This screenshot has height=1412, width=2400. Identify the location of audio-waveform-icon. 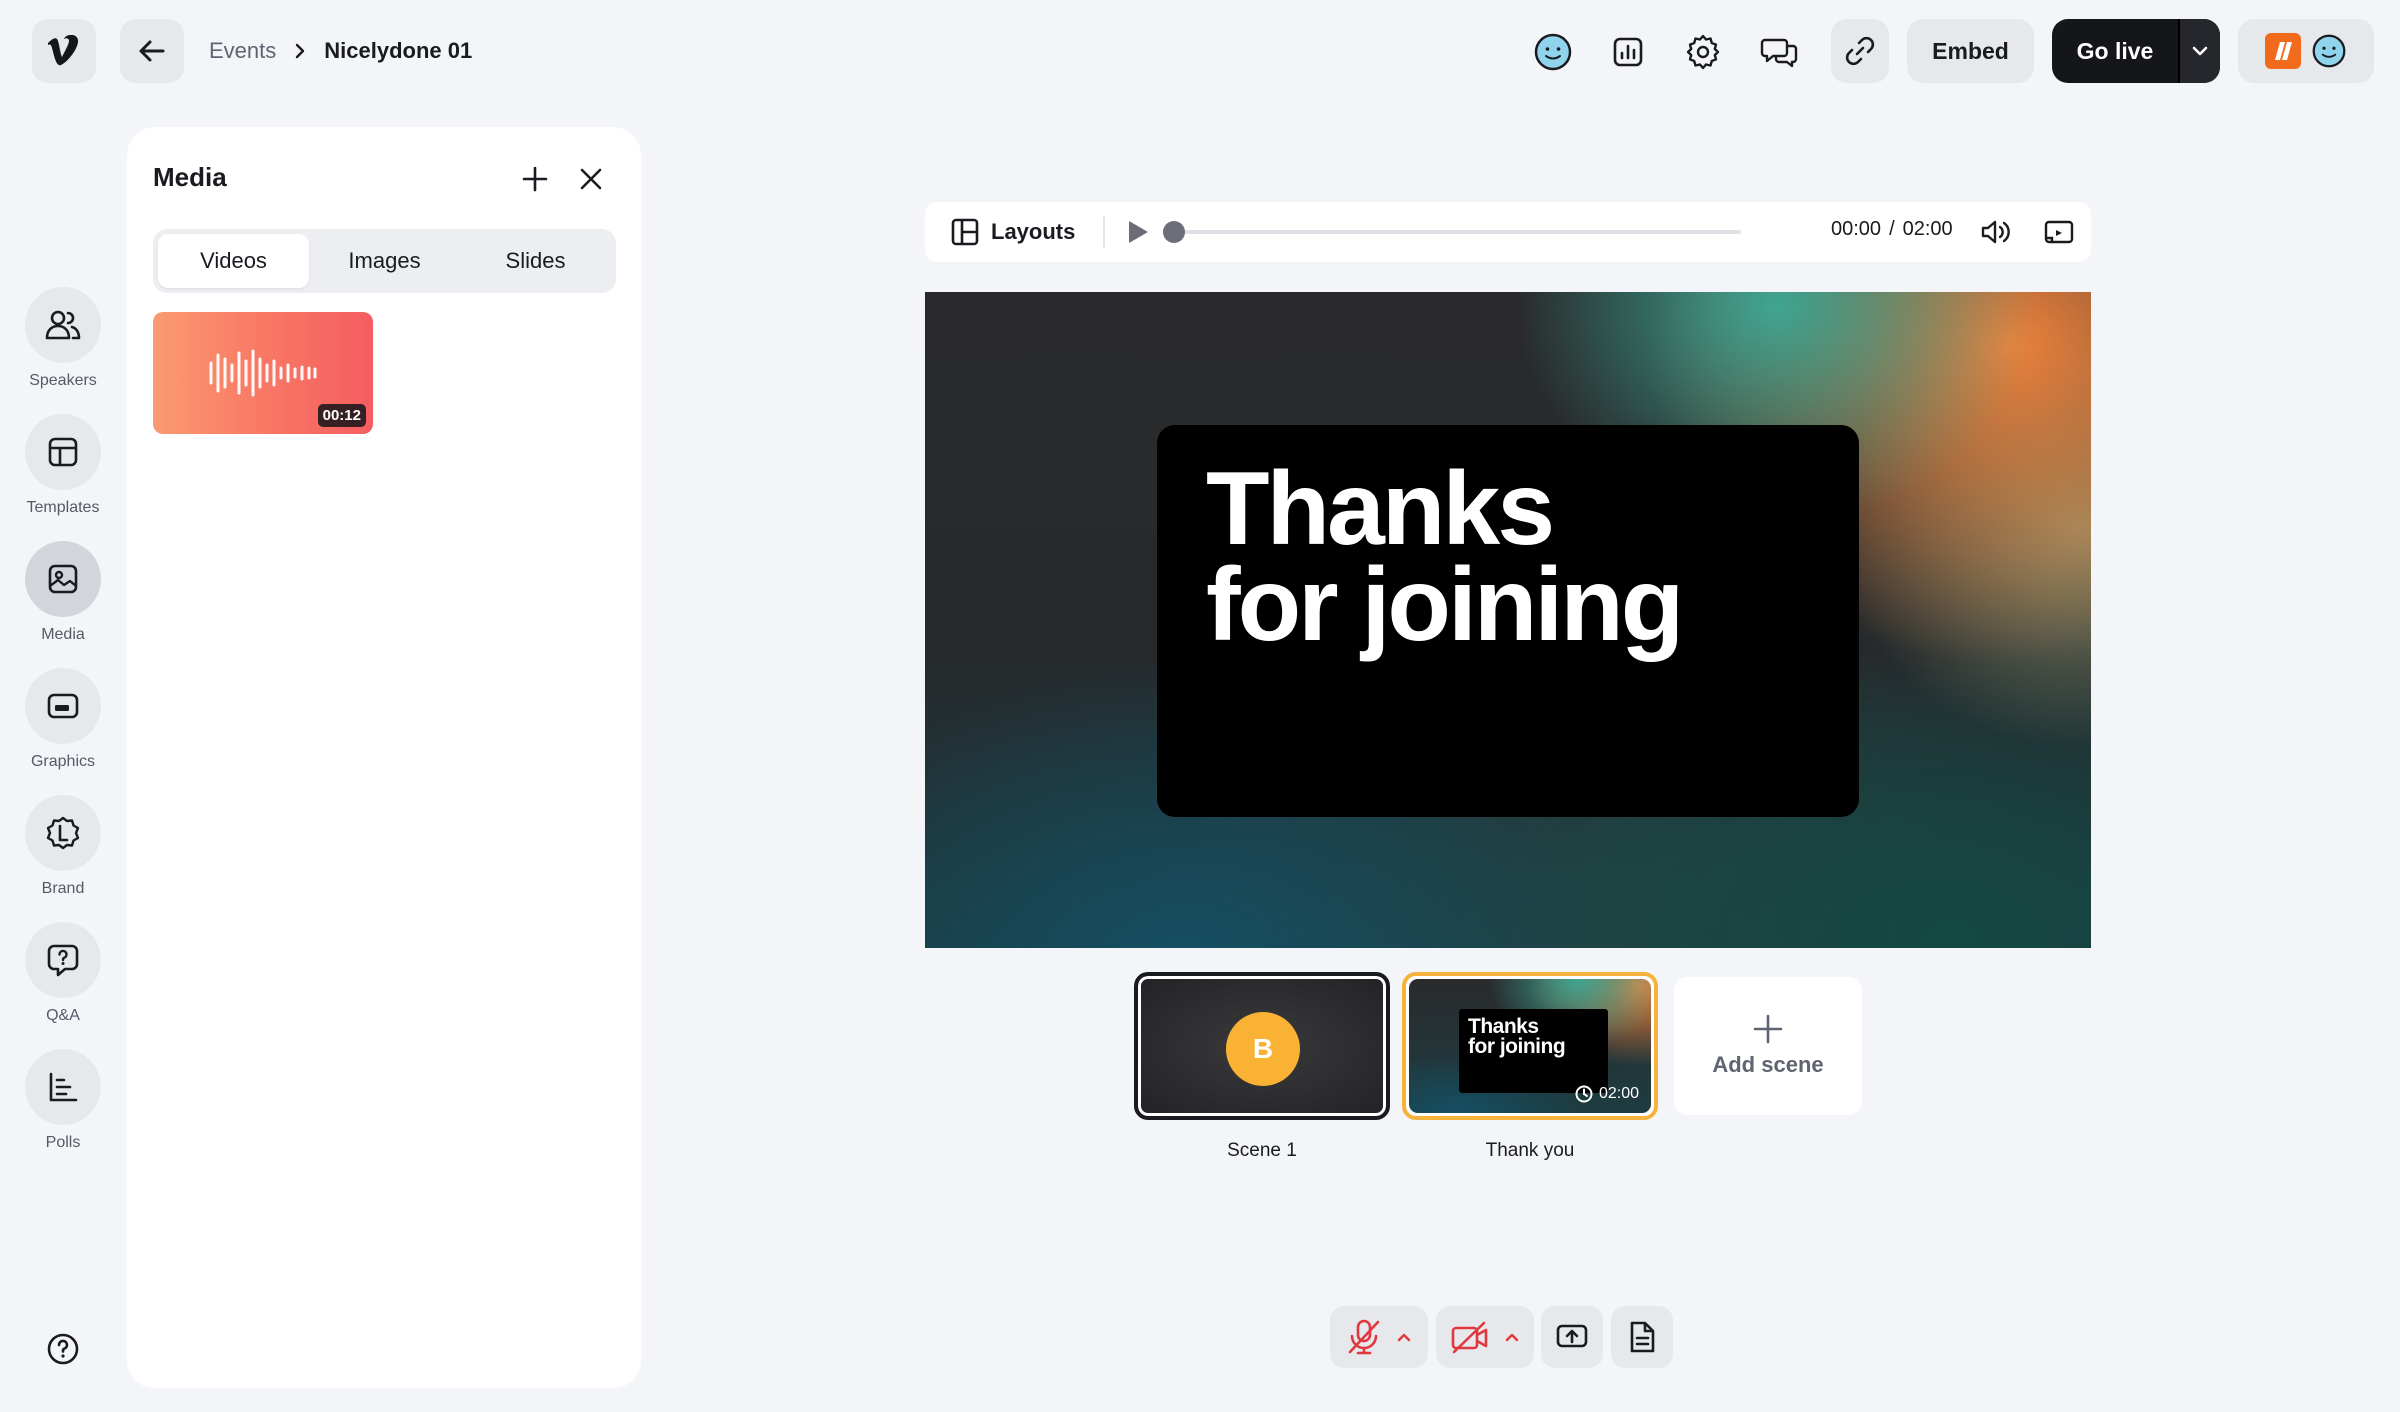
(263, 373).